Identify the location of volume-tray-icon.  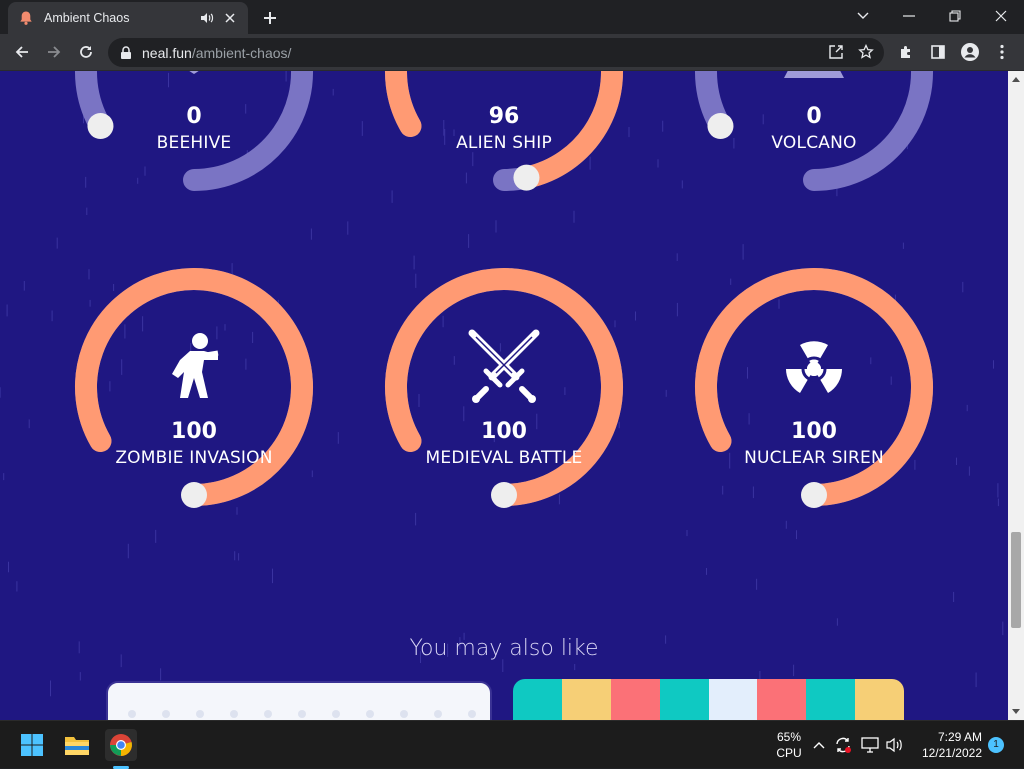
(895, 745).